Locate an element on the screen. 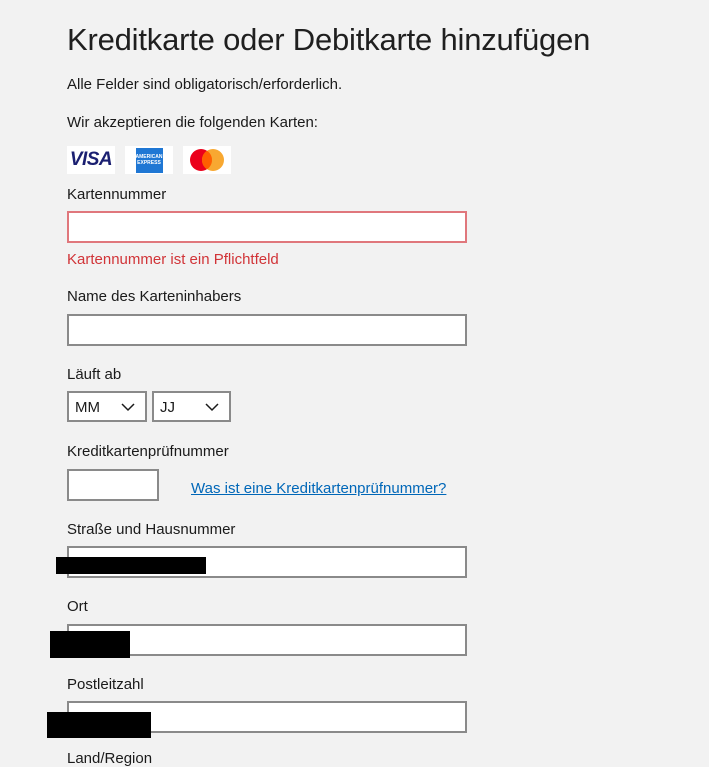 Image resolution: width=709 pixels, height=767 pixels. city-label: Ort is located at coordinates (77, 606).